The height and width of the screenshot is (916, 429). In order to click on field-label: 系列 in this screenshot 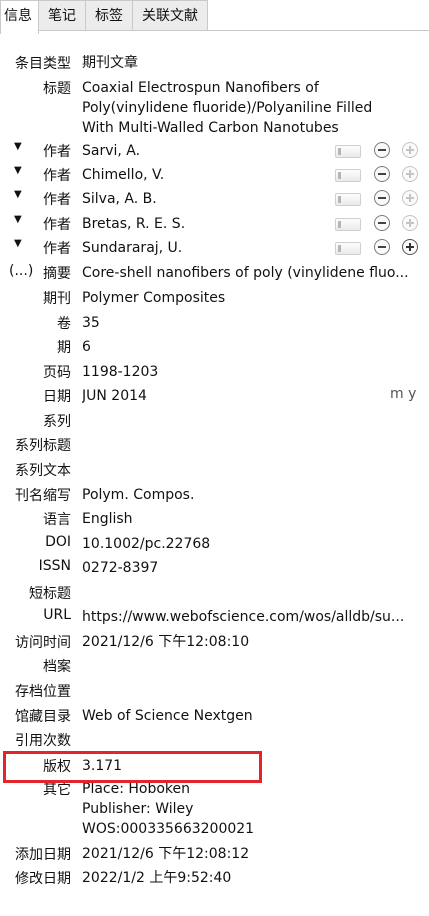, I will do `click(57, 422)`.